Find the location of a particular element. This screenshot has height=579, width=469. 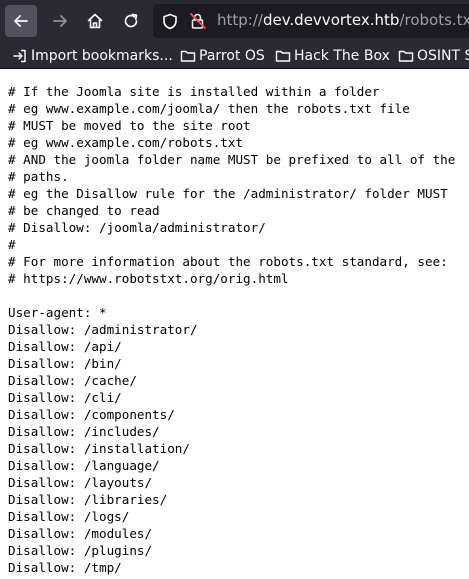

shield-icon is located at coordinates (170, 21).